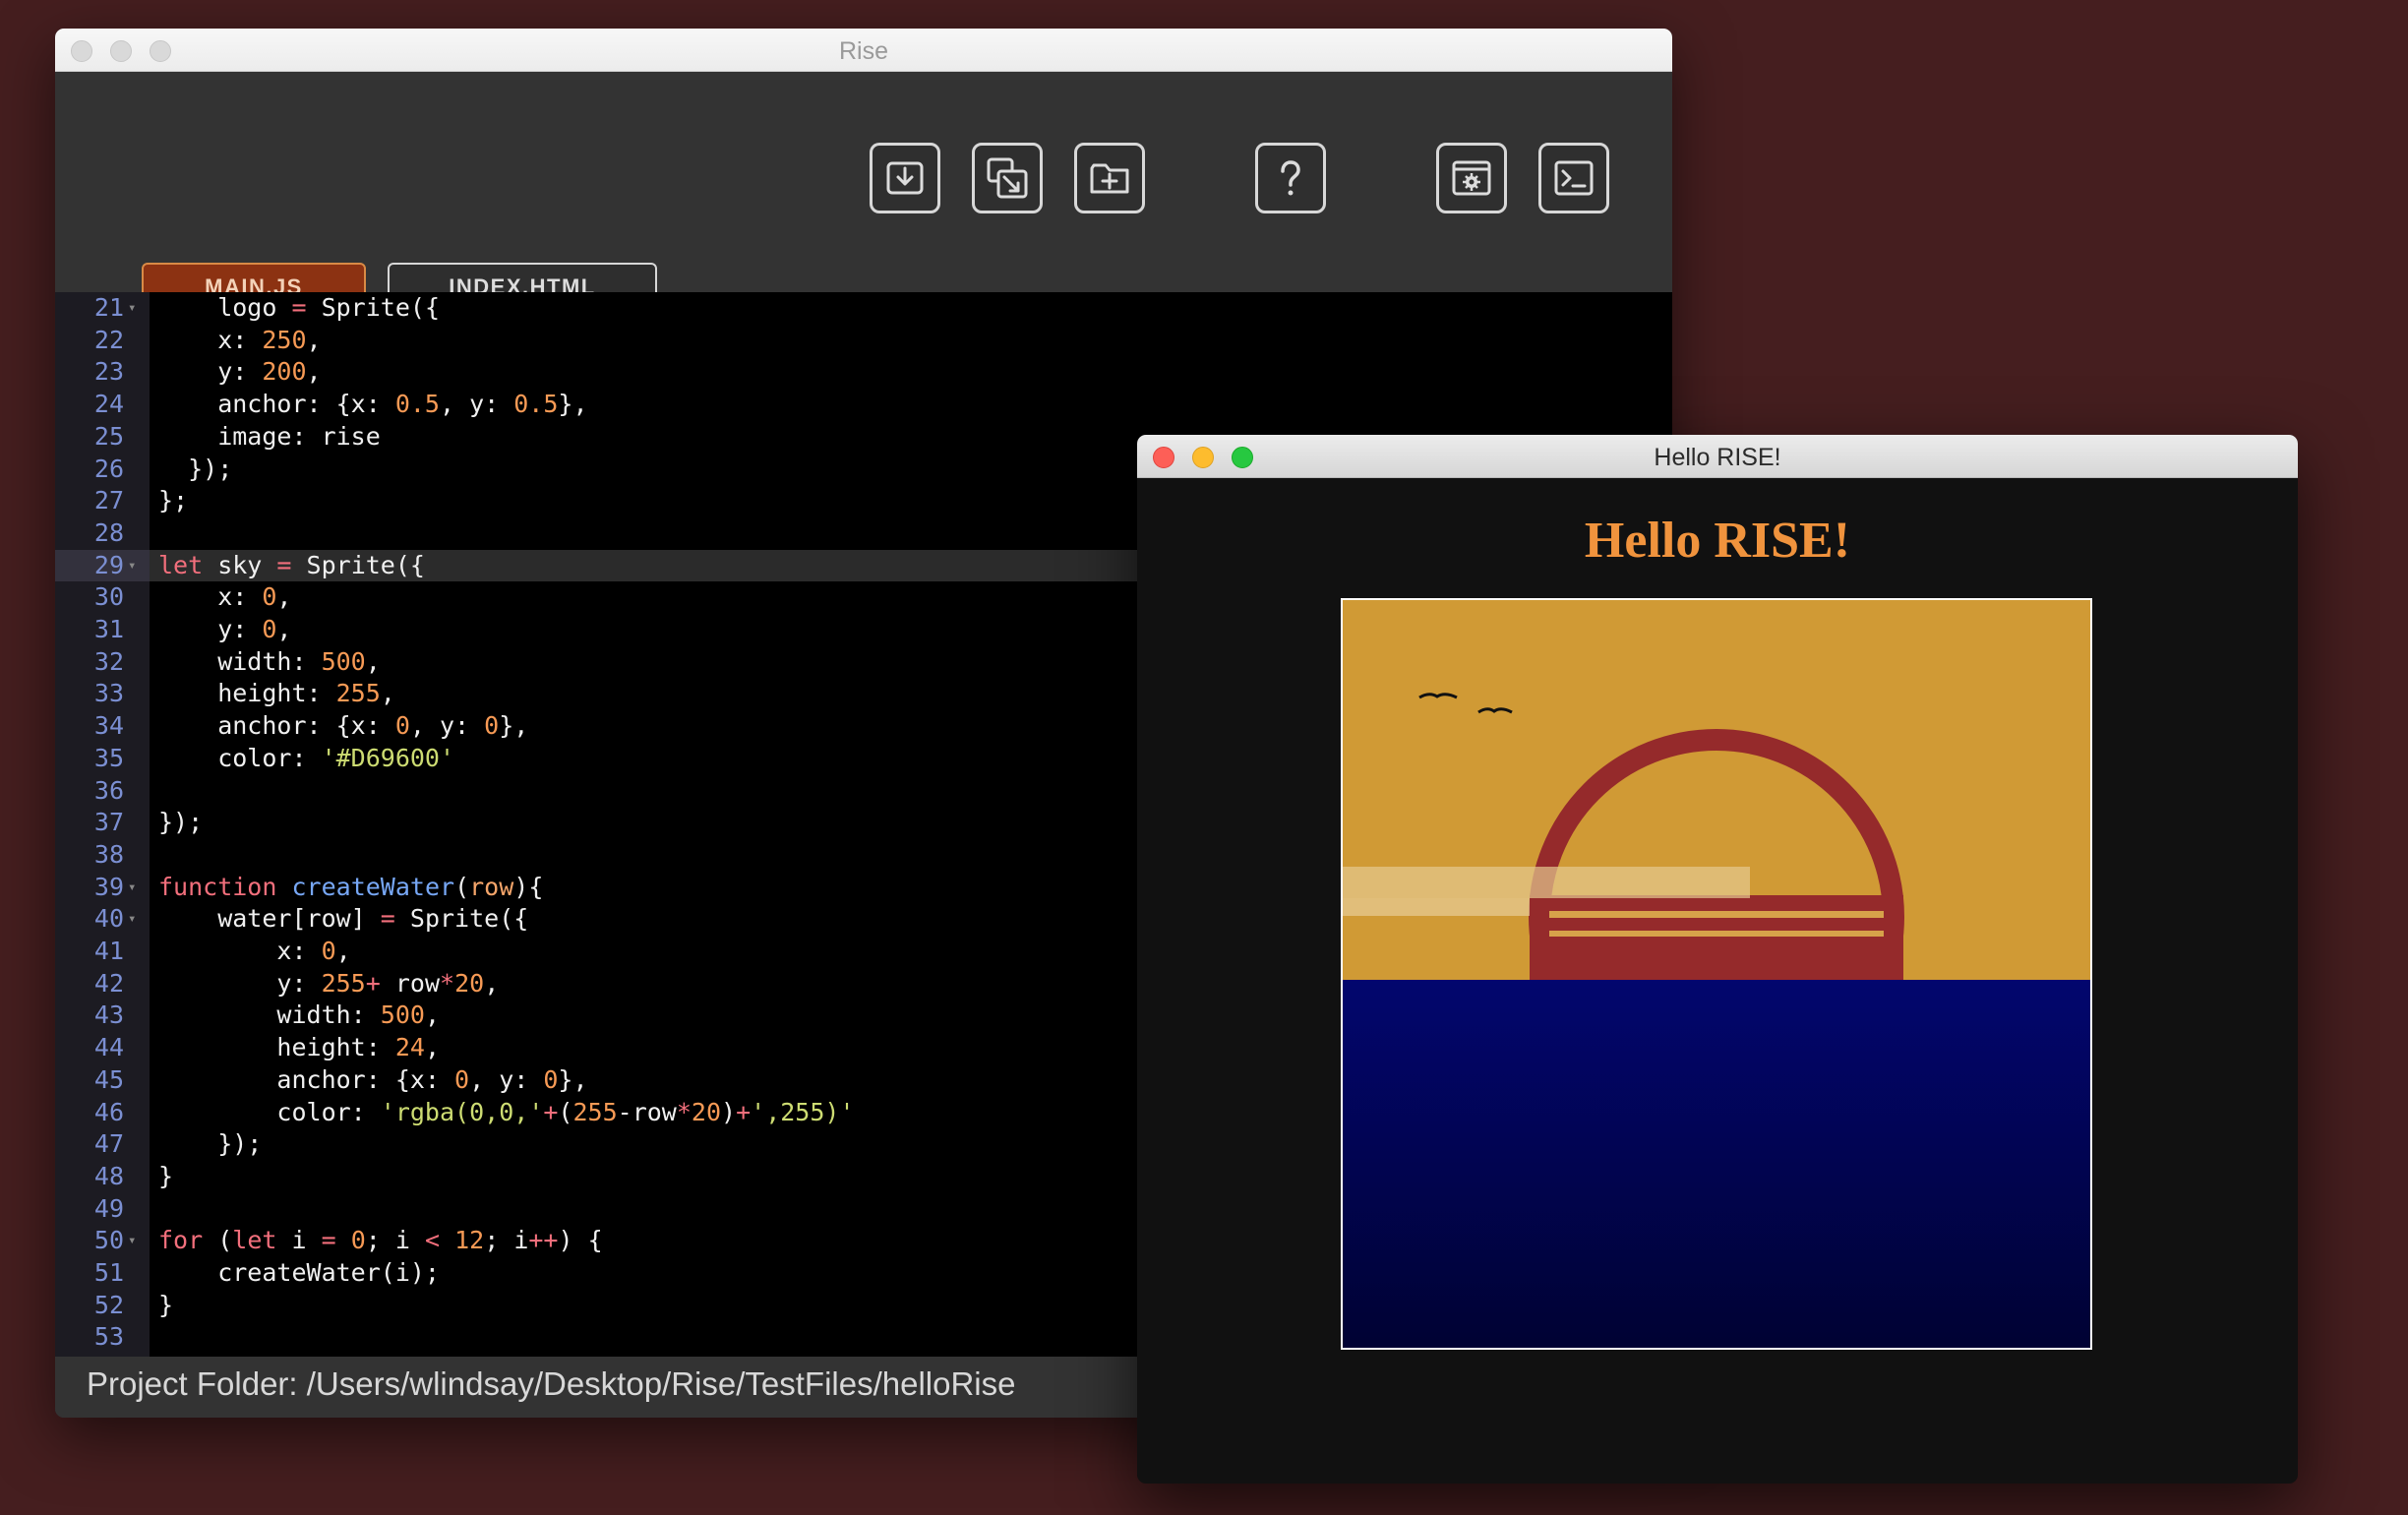  I want to click on line-number: 26, so click(108, 468).